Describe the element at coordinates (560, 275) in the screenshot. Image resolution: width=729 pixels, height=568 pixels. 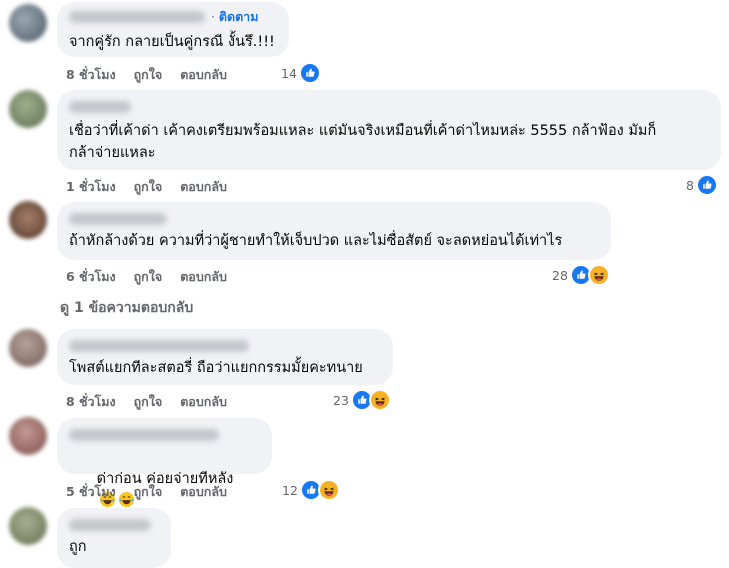
I see `reaction-count: 28` at that location.